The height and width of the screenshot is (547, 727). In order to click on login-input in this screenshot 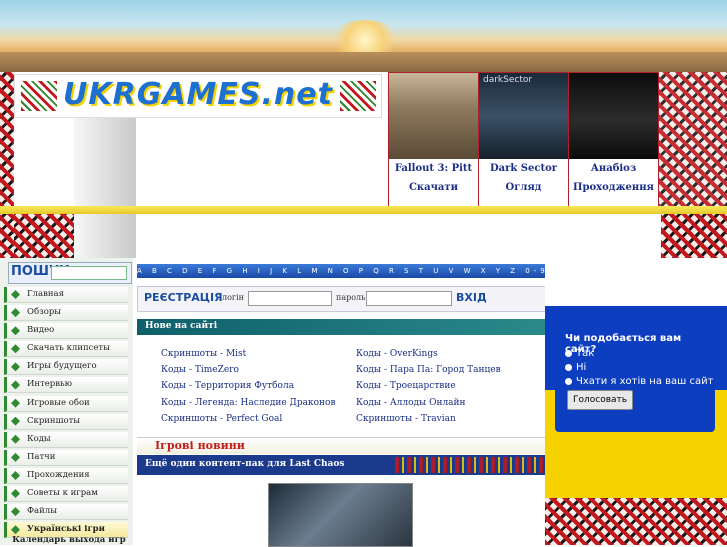, I will do `click(290, 298)`.